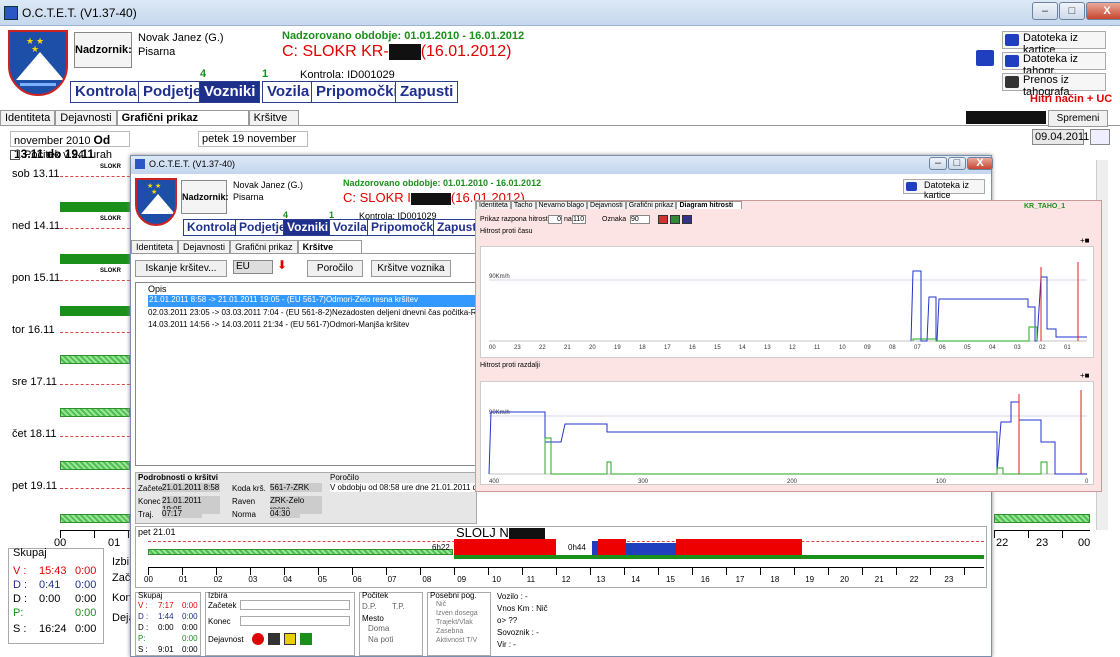  What do you see at coordinates (949, 579) in the screenshot?
I see `axis-hour: 23` at bounding box center [949, 579].